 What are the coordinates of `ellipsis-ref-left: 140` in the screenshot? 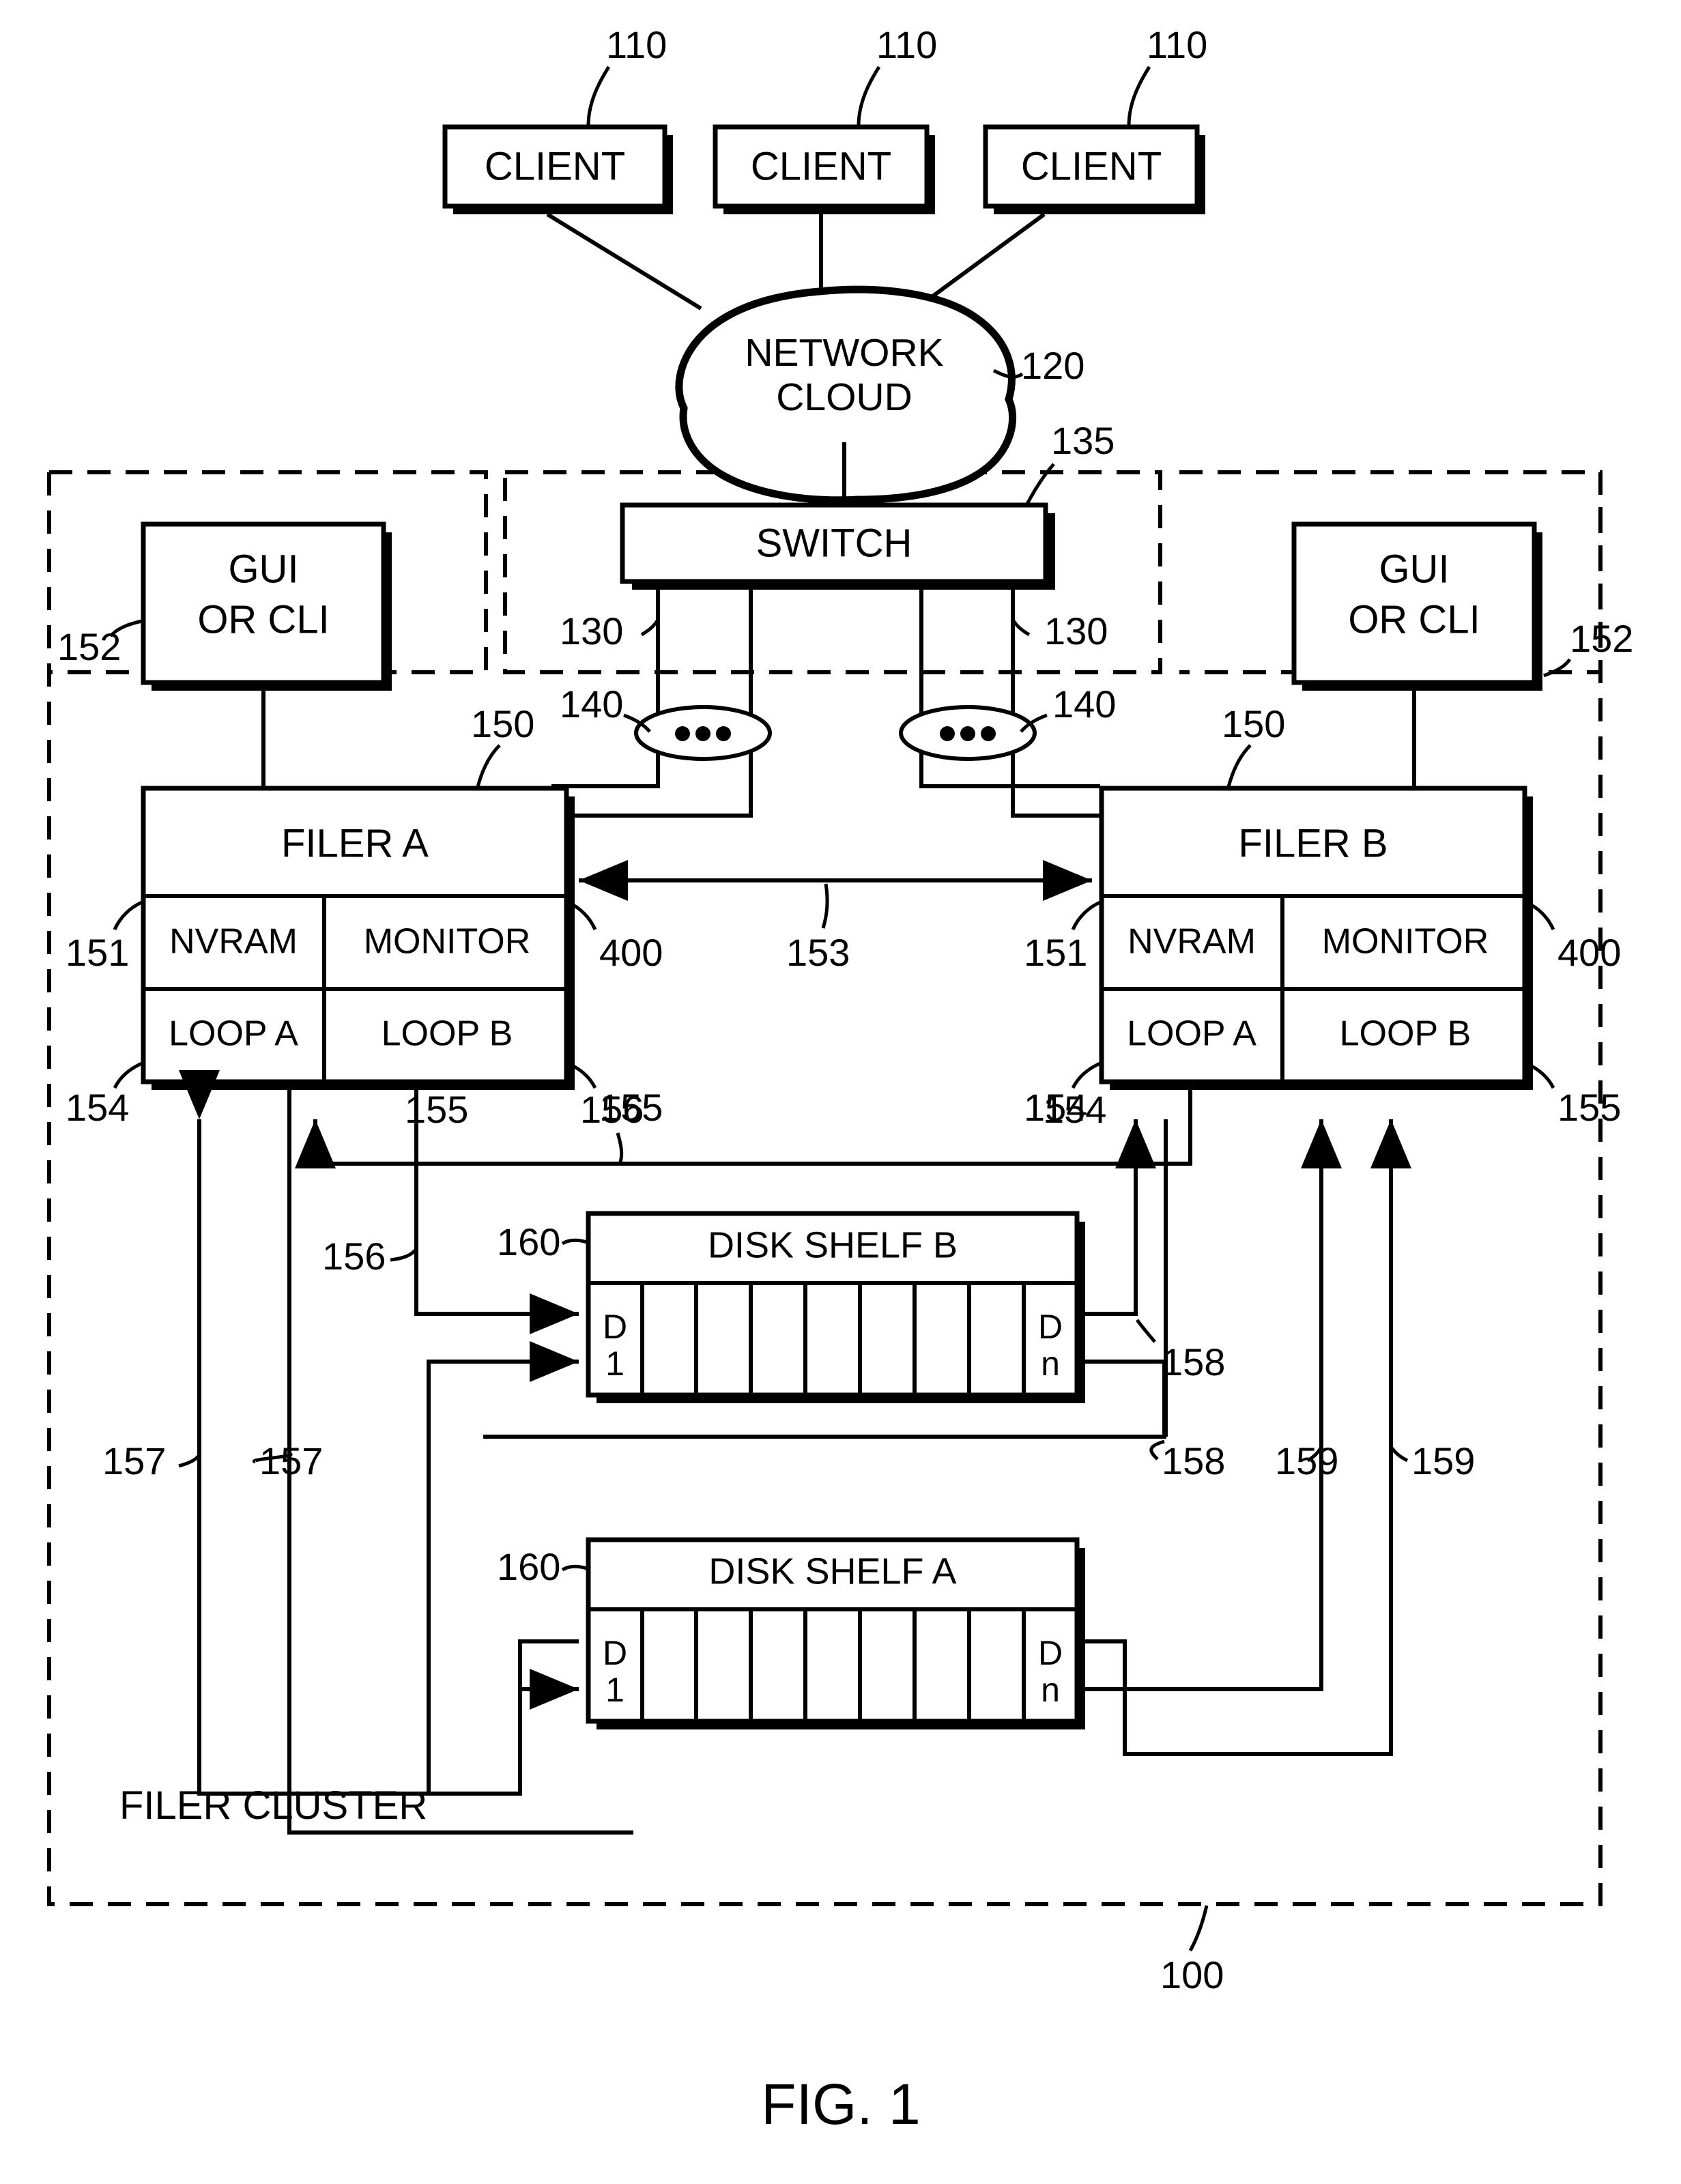 It's located at (591, 703).